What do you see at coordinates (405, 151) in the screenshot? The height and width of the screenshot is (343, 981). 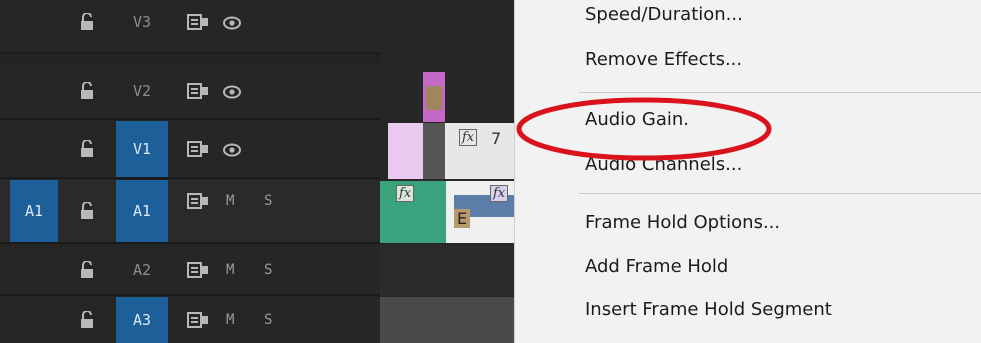 I see `clip-v1-pink` at bounding box center [405, 151].